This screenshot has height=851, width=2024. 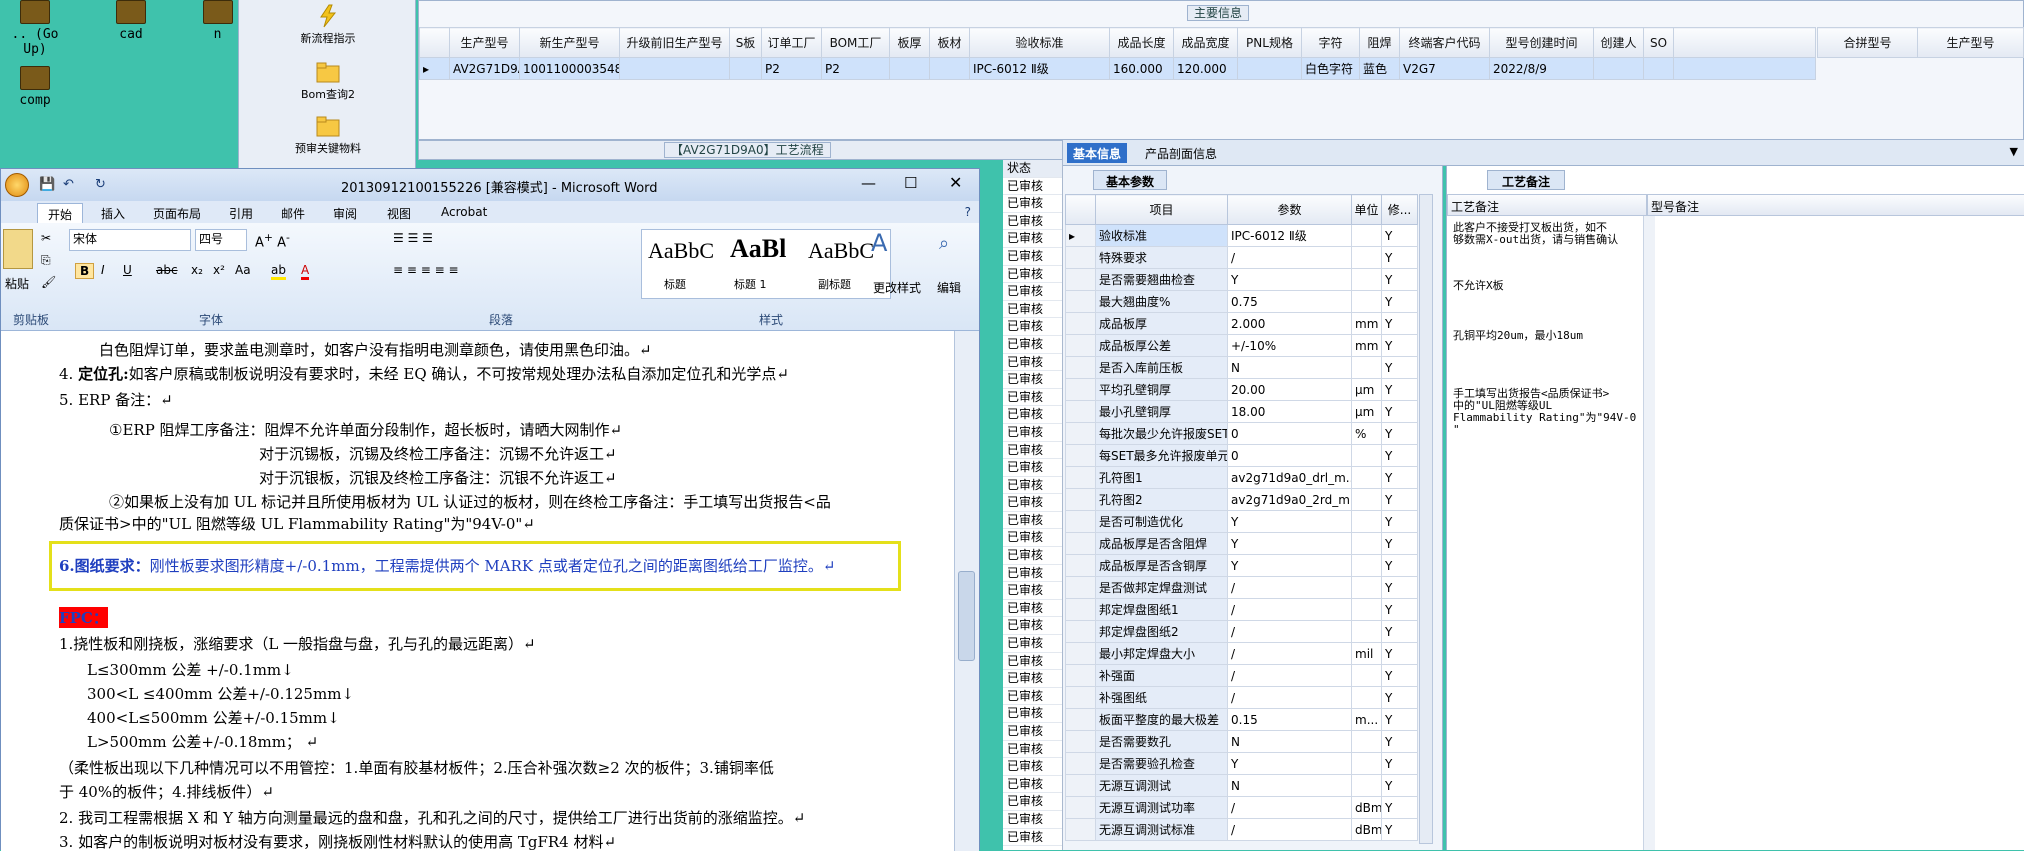 What do you see at coordinates (944, 243) in the screenshot?
I see `find-icon: ⌕` at bounding box center [944, 243].